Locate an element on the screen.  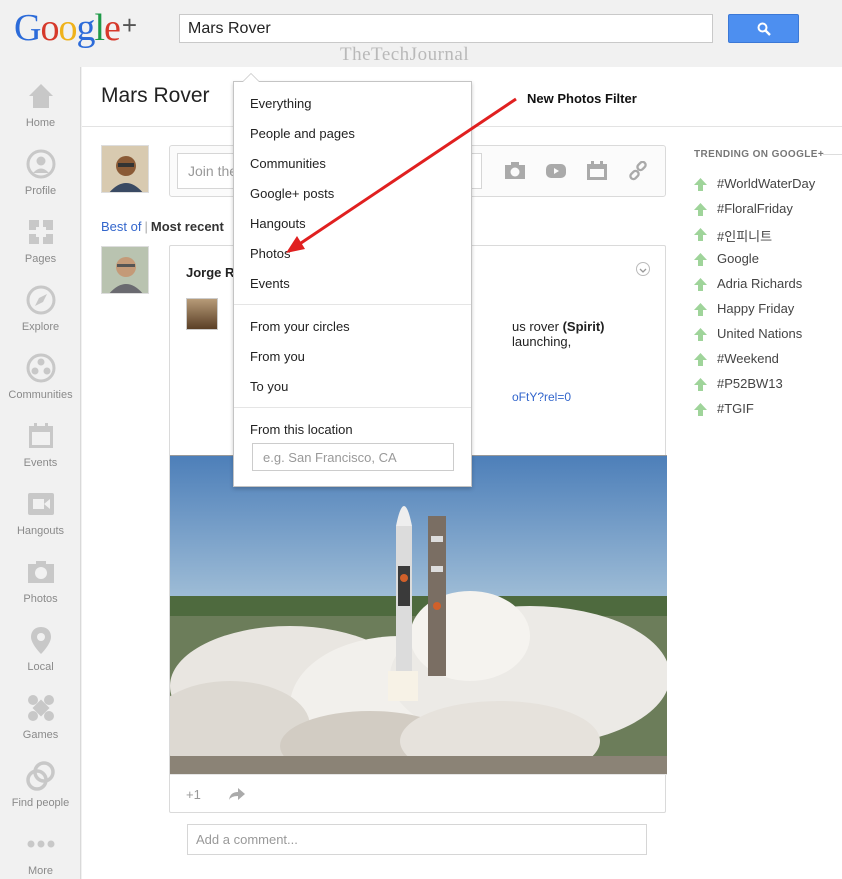
post-actions: +1 is located at coordinates (418, 794).